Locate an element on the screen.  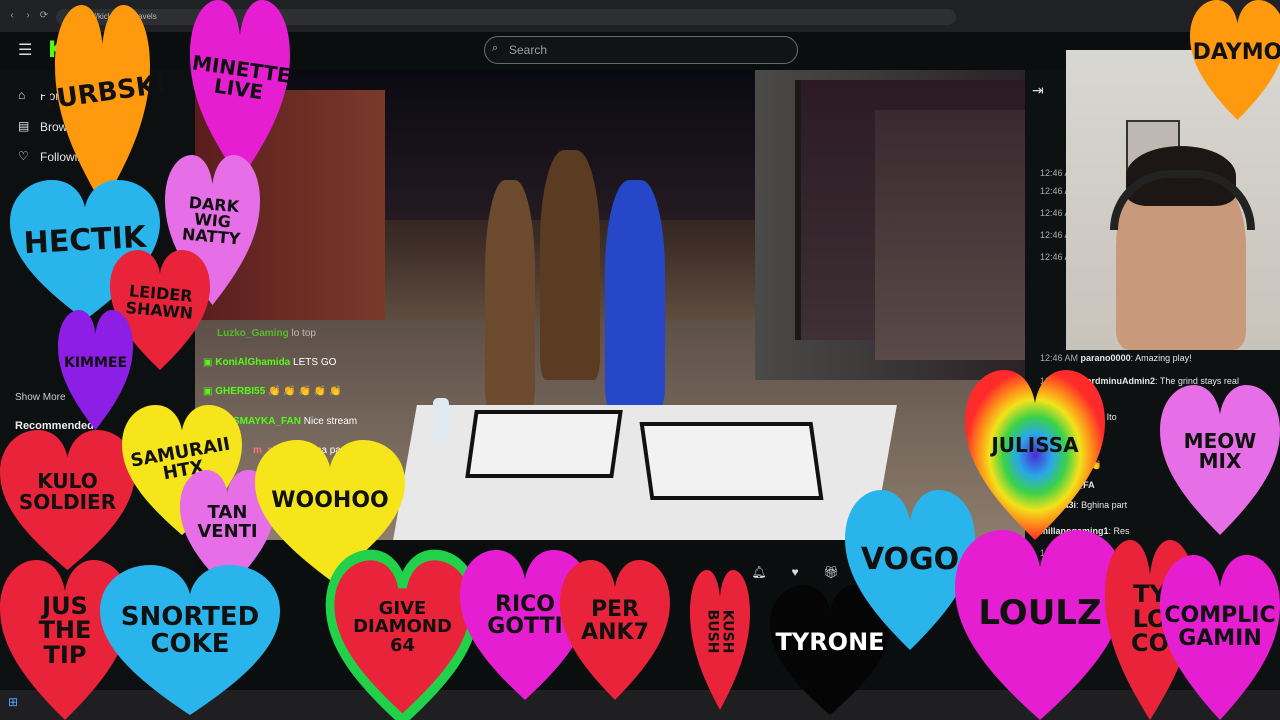
heart-badge: COMPLIC GAMIN is located at coordinates (1220, 637).